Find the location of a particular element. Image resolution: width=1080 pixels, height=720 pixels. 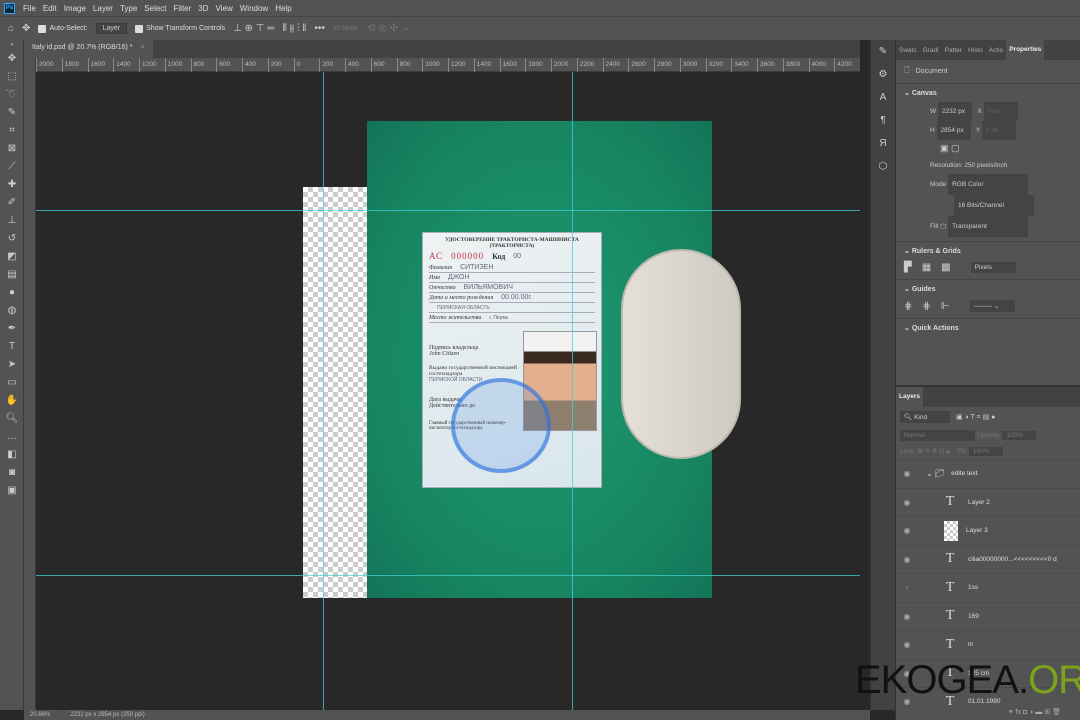

rulers-icon: ▛ is located at coordinates (908, 267).